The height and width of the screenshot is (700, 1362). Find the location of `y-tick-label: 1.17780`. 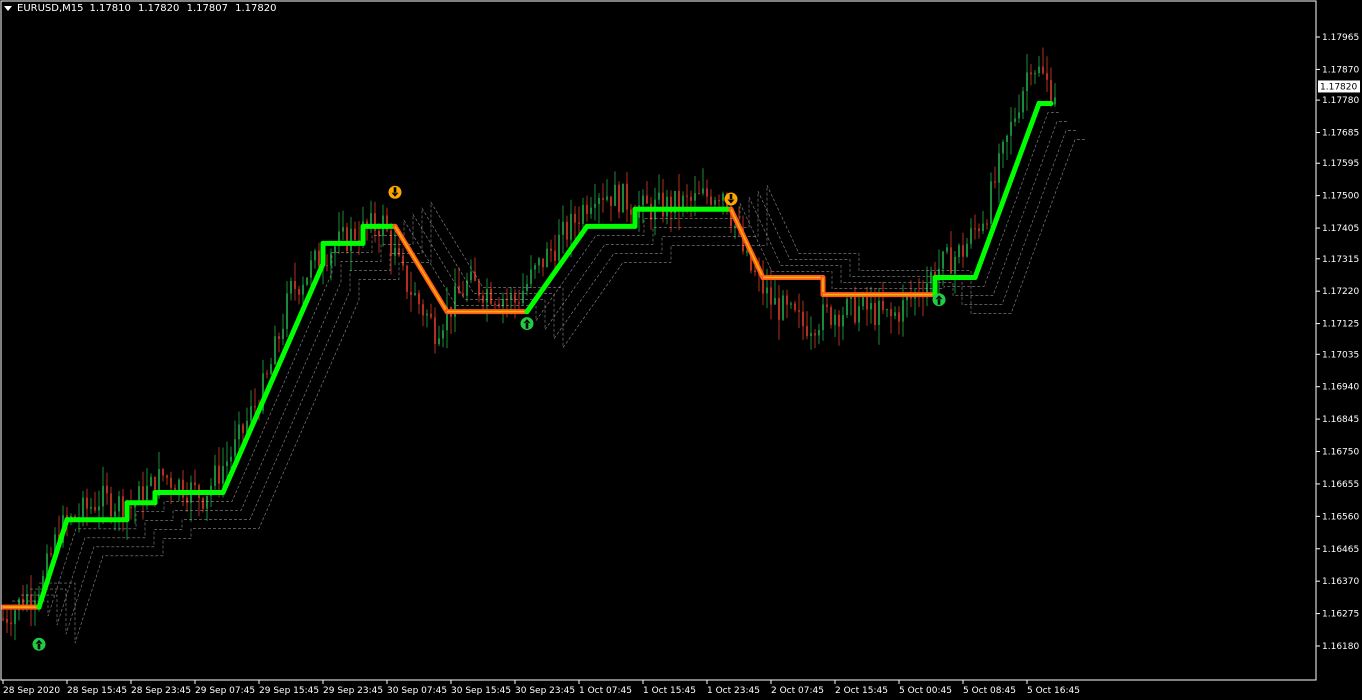

y-tick-label: 1.17780 is located at coordinates (1340, 101).